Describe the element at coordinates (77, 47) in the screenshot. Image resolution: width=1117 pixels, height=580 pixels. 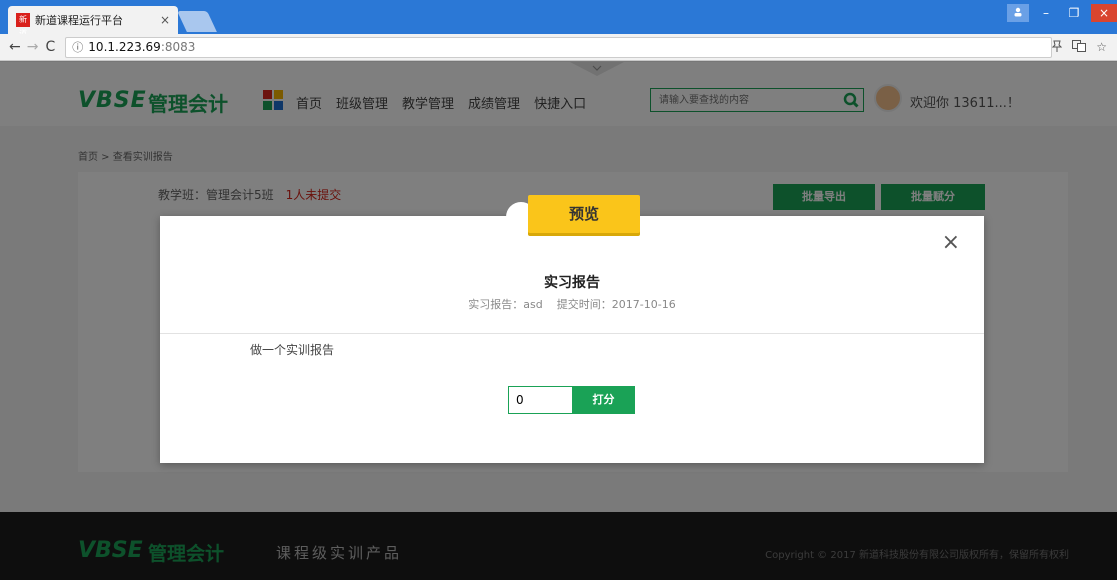
I see `info-icon: ⓘ` at that location.